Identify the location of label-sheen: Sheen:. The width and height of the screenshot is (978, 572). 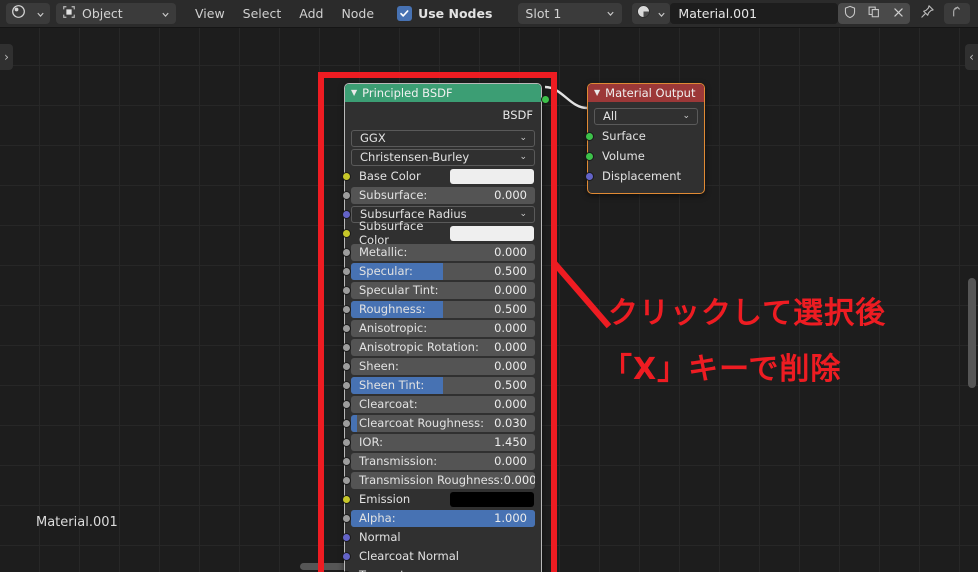
(379, 366).